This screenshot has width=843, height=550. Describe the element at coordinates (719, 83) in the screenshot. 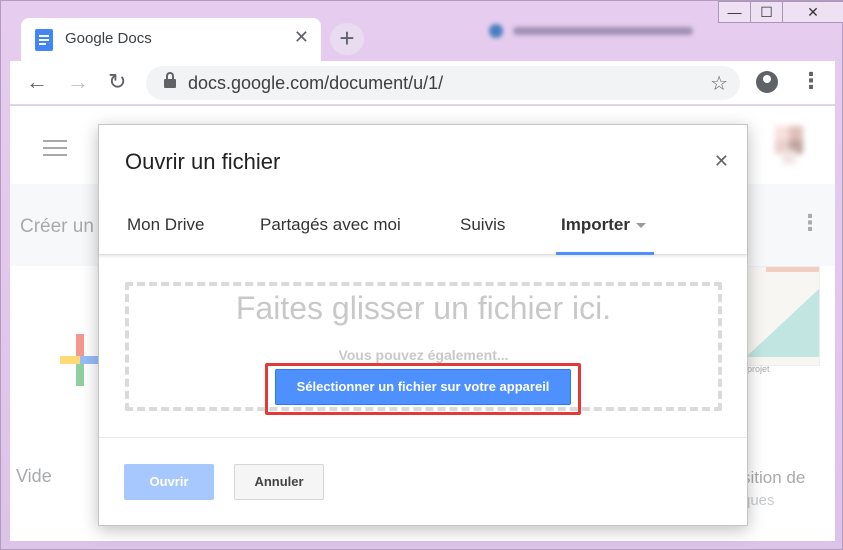

I see `bookmark-star-icon: ☆` at that location.